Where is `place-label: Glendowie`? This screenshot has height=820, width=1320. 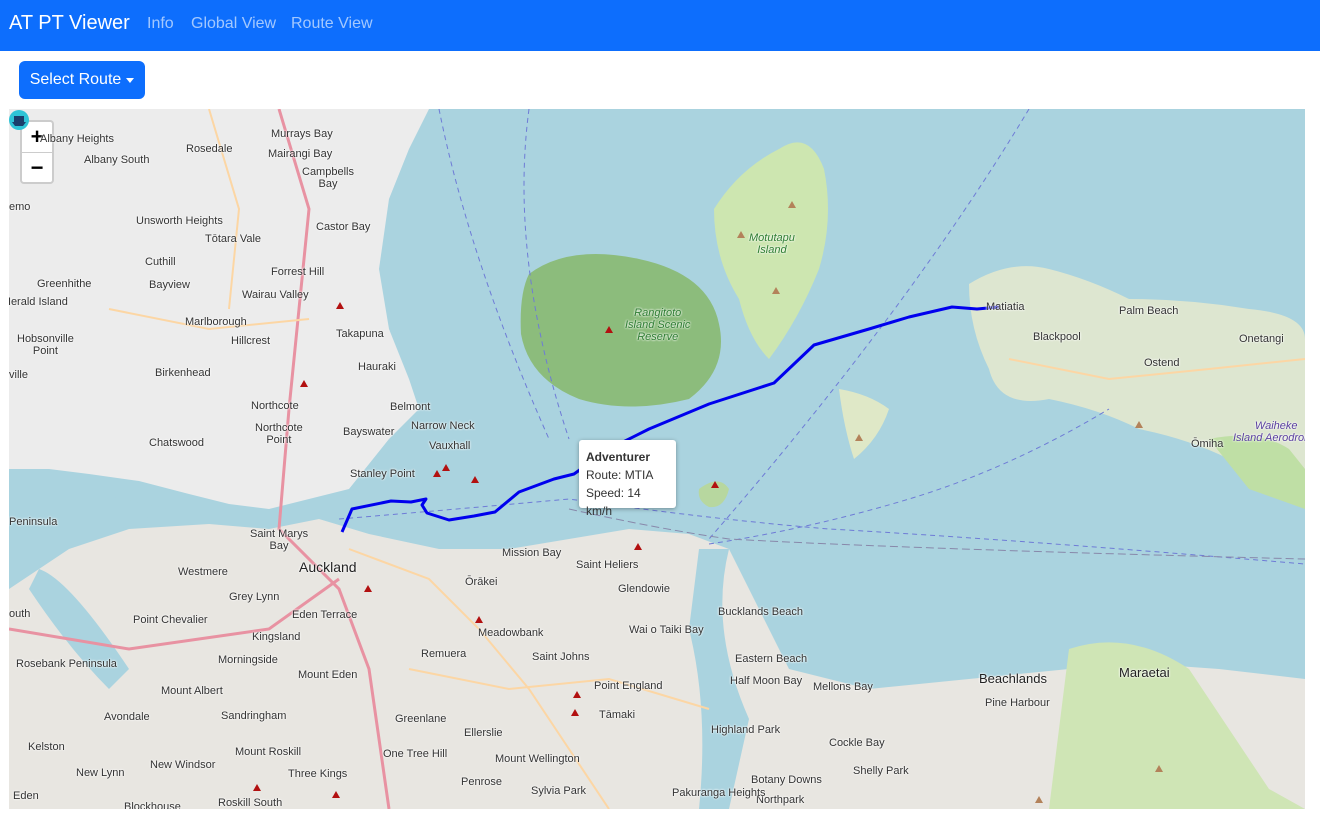
place-label: Glendowie is located at coordinates (644, 589).